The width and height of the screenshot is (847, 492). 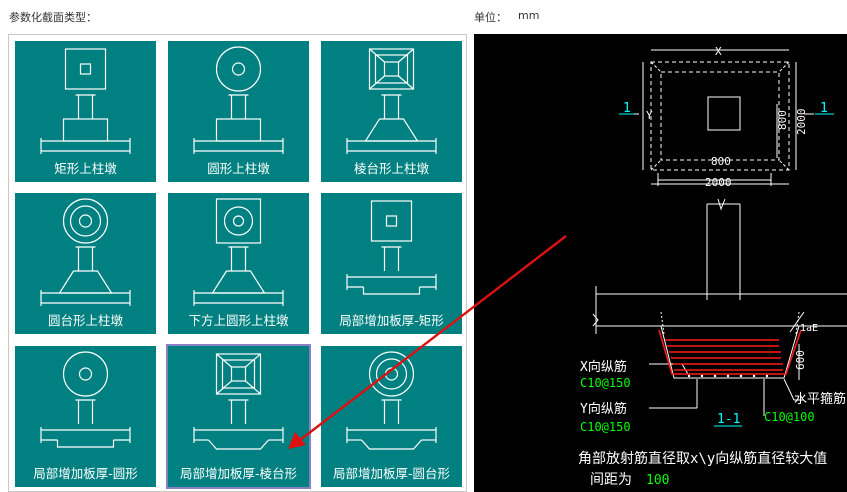 What do you see at coordinates (627, 108) in the screenshot?
I see `section-mark-left: 1` at bounding box center [627, 108].